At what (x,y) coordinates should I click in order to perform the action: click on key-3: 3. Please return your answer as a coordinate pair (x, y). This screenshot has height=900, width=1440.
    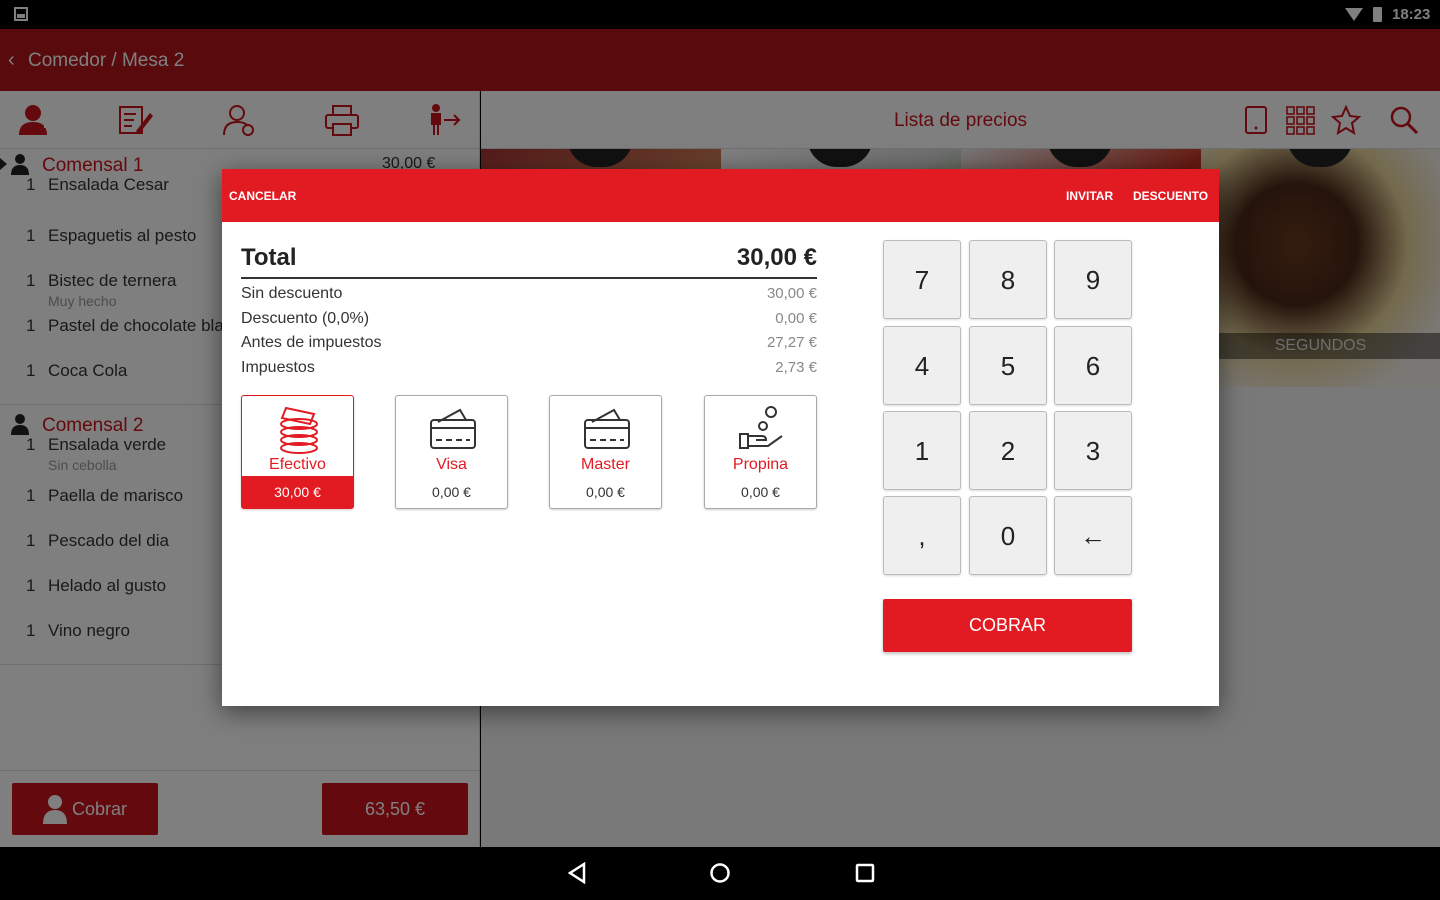
    Looking at the image, I should click on (1093, 450).